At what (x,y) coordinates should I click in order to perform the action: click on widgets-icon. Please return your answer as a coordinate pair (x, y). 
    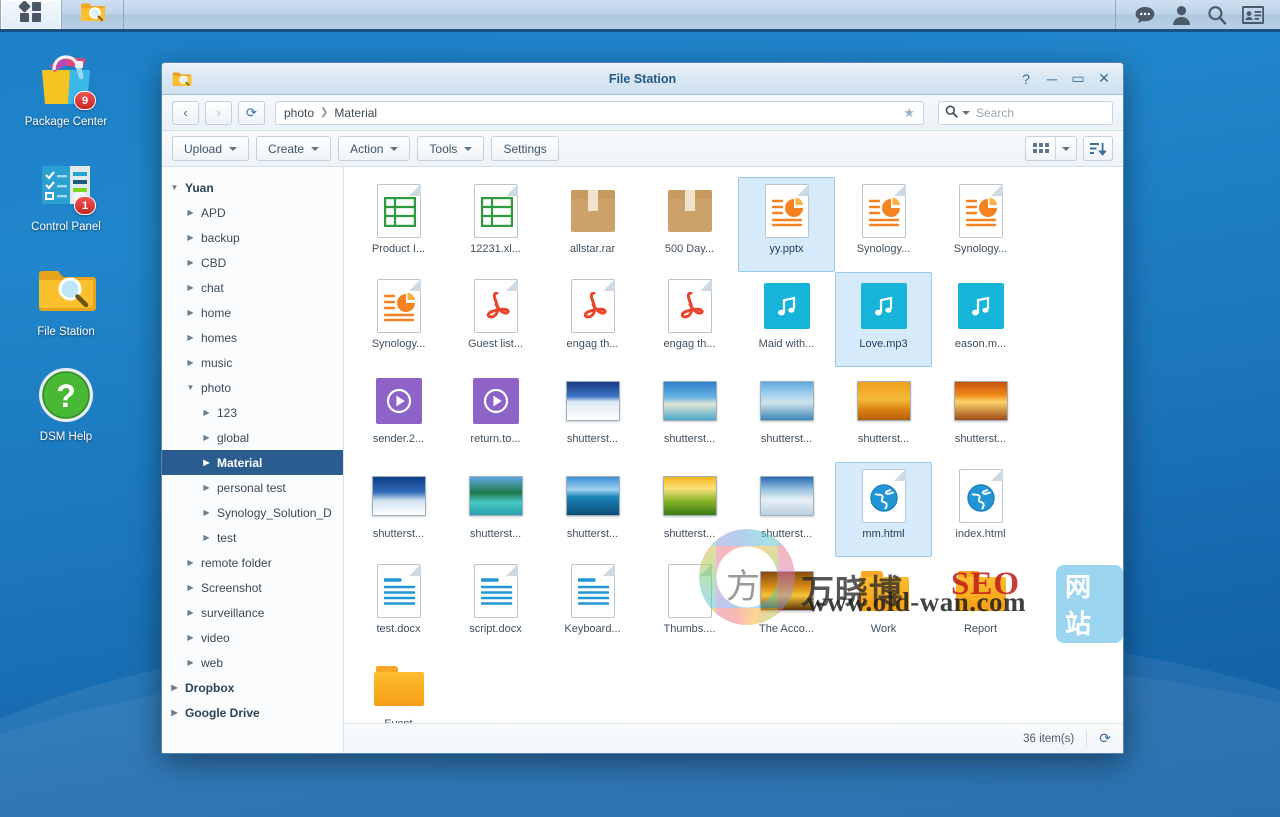
    Looking at the image, I should click on (1253, 15).